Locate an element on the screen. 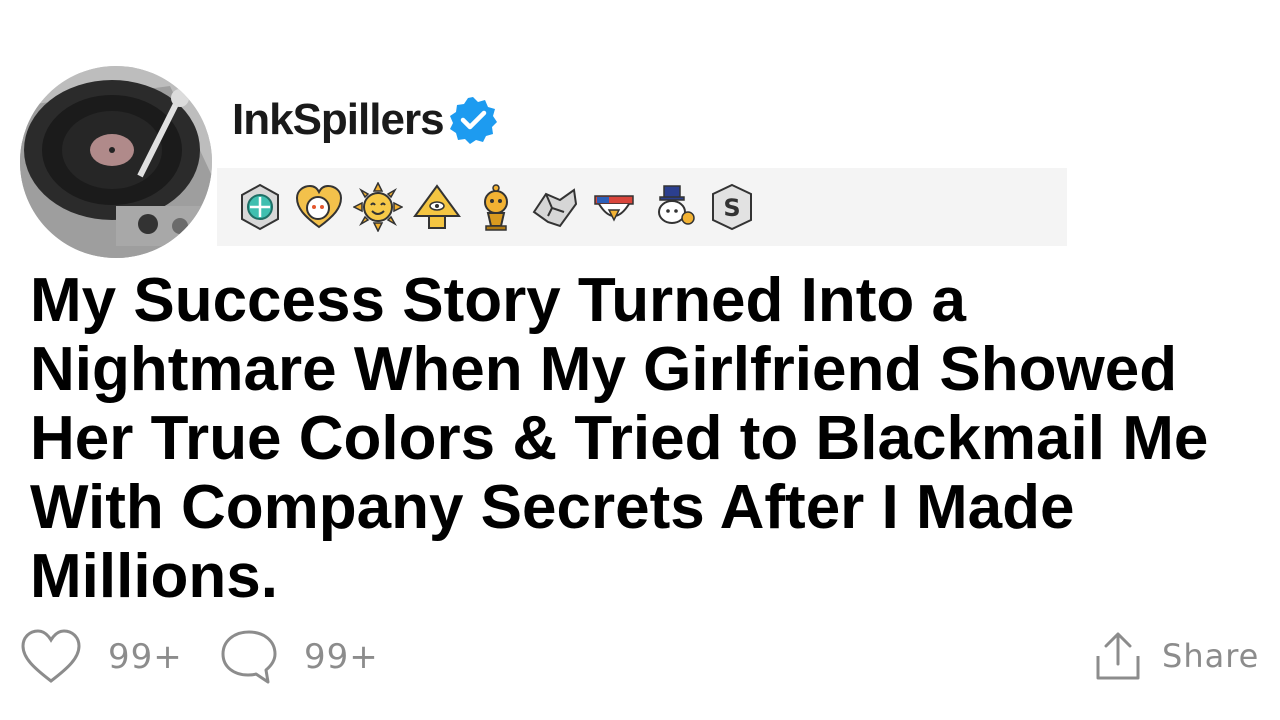  handshake-award-icon is located at coordinates (555, 207).